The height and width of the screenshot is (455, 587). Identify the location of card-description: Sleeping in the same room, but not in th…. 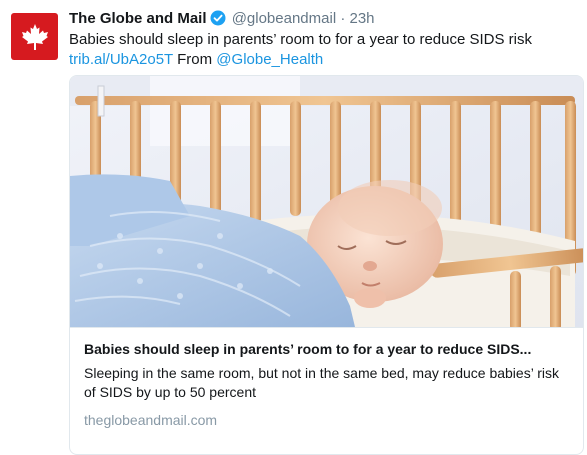
(321, 382).